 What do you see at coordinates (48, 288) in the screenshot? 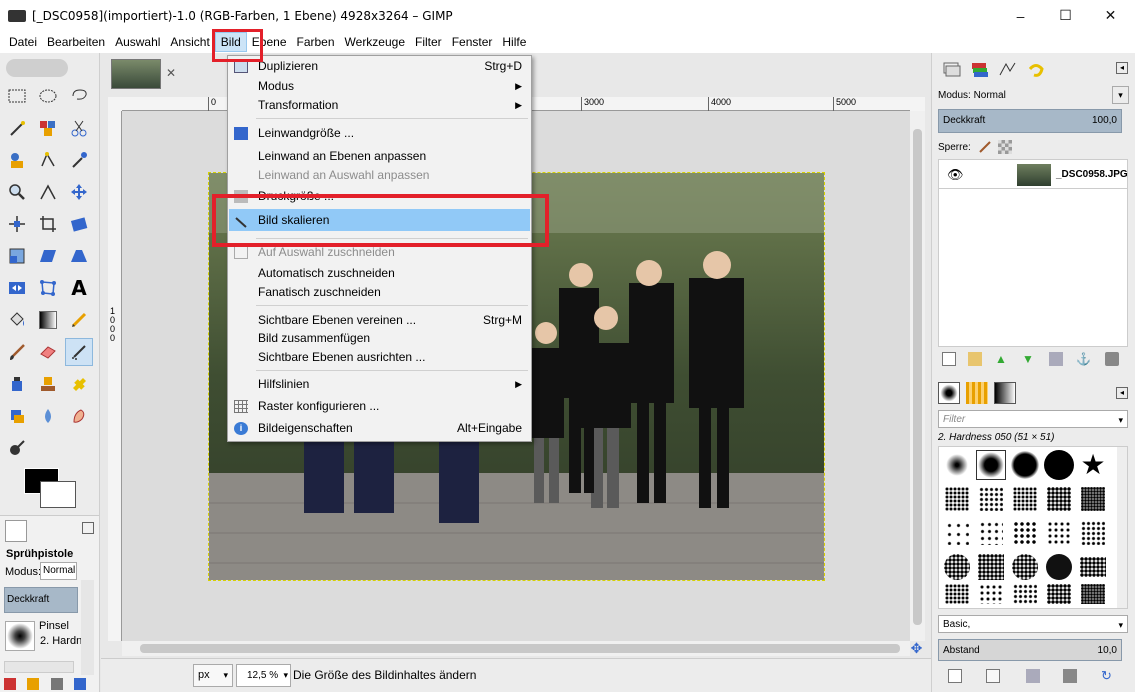
I see `cage-transform-icon` at bounding box center [48, 288].